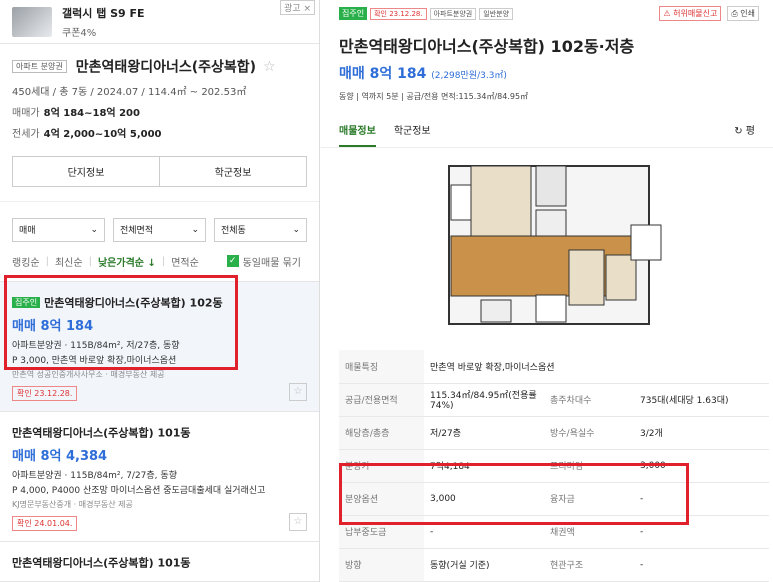  I want to click on complex-buttons: 단지정보 학군정보, so click(159, 171).